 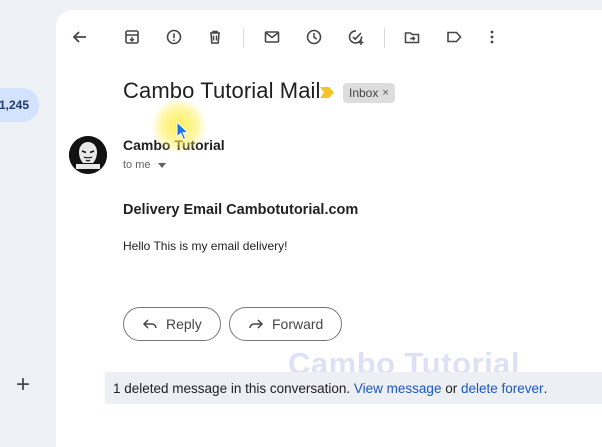 What do you see at coordinates (385, 93) in the screenshot?
I see `close-icon: ×` at bounding box center [385, 93].